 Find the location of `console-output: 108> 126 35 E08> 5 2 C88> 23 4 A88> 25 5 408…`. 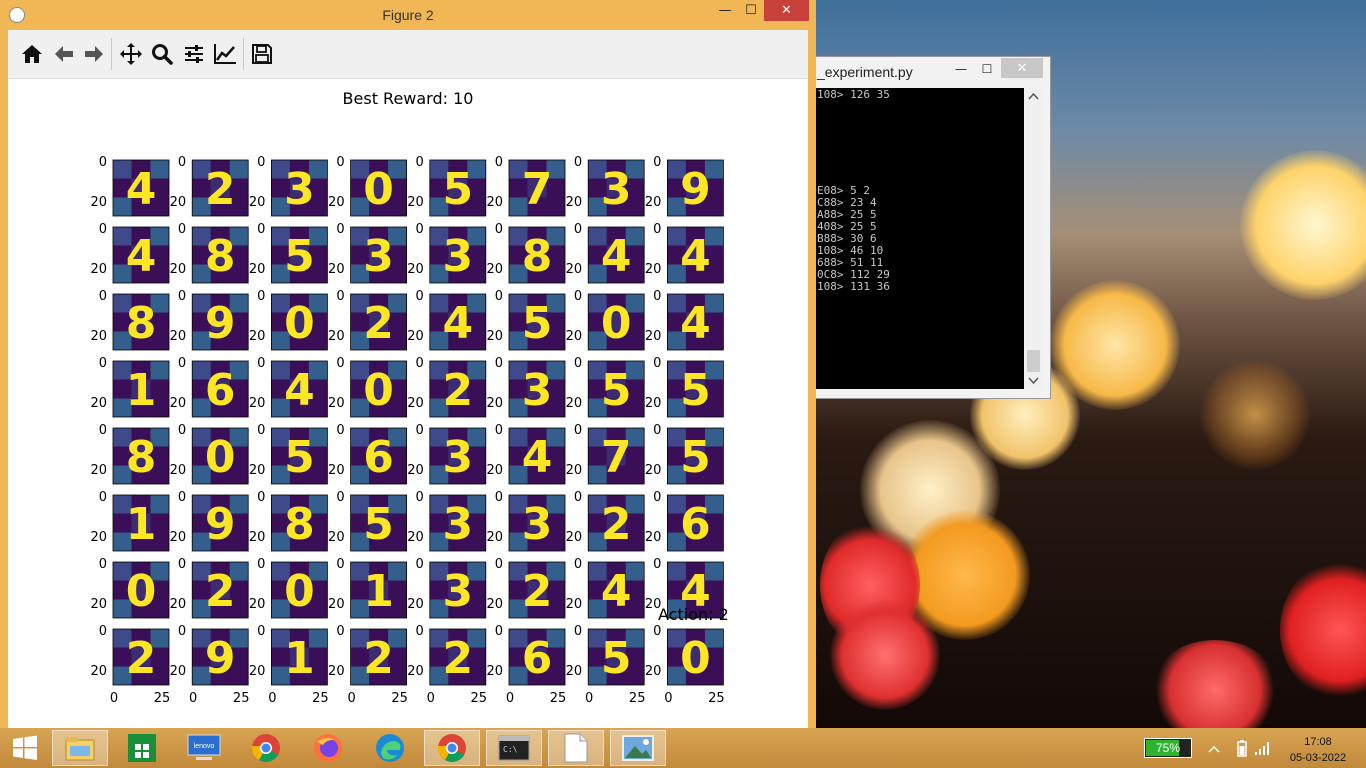

console-output: 108> 126 35 E08> 5 2 C88> 23 4 A88> 25 5 408… is located at coordinates (920, 238).